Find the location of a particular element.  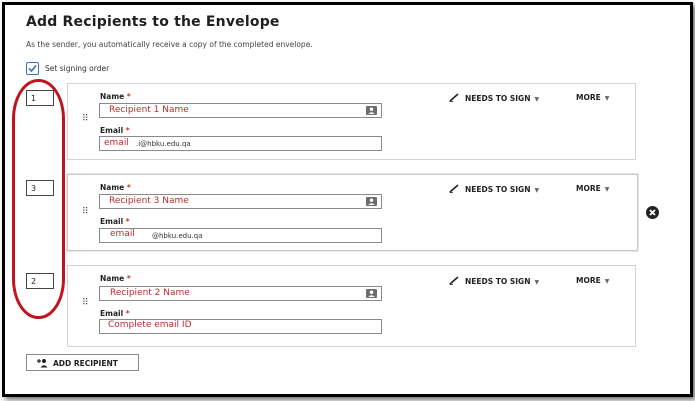

add-recipient-button: ADD RECIPIENT is located at coordinates (82, 362).